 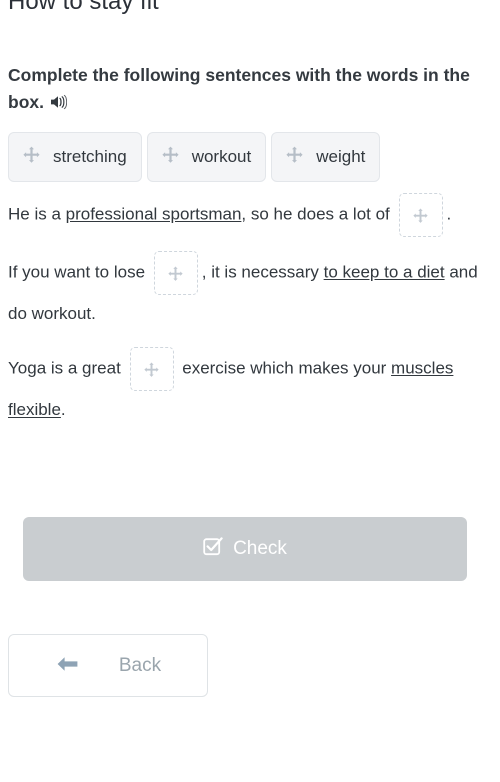 What do you see at coordinates (37, 214) in the screenshot?
I see `sentence-text: He is a` at bounding box center [37, 214].